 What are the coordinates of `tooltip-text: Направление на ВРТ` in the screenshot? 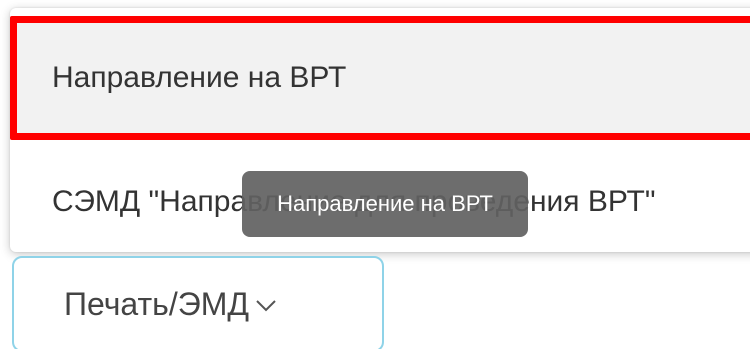 It's located at (385, 203).